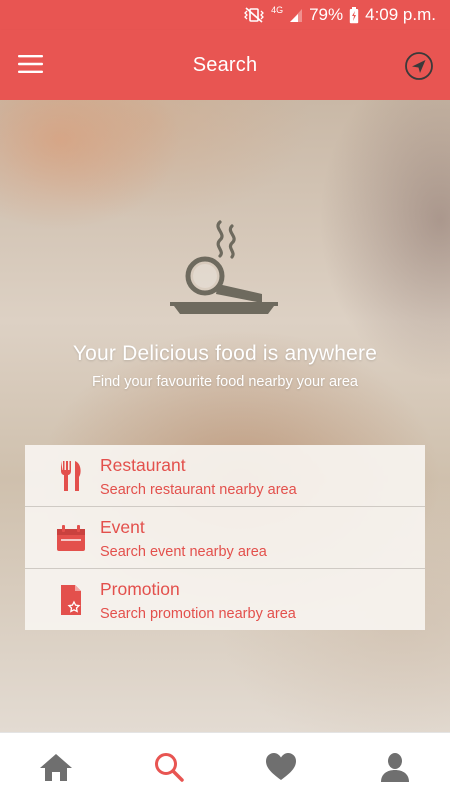 The image size is (450, 801). Describe the element at coordinates (400, 14) in the screenshot. I see `clock: 4:09 p.m.` at that location.